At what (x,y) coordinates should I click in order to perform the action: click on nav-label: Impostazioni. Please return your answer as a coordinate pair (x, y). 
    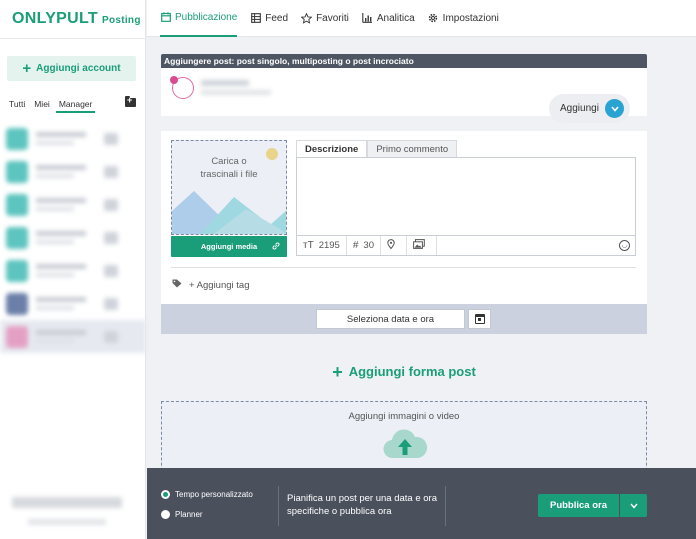
    Looking at the image, I should click on (470, 18).